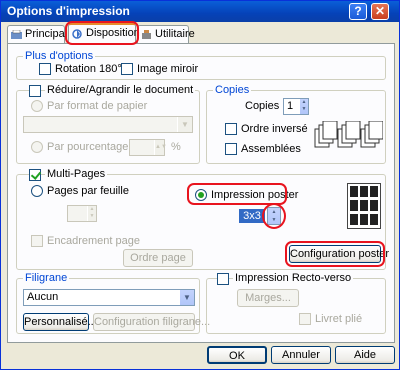 The width and height of the screenshot is (400, 370). What do you see at coordinates (88, 69) in the screenshot?
I see `rotation-label: Rotation 180°` at bounding box center [88, 69].